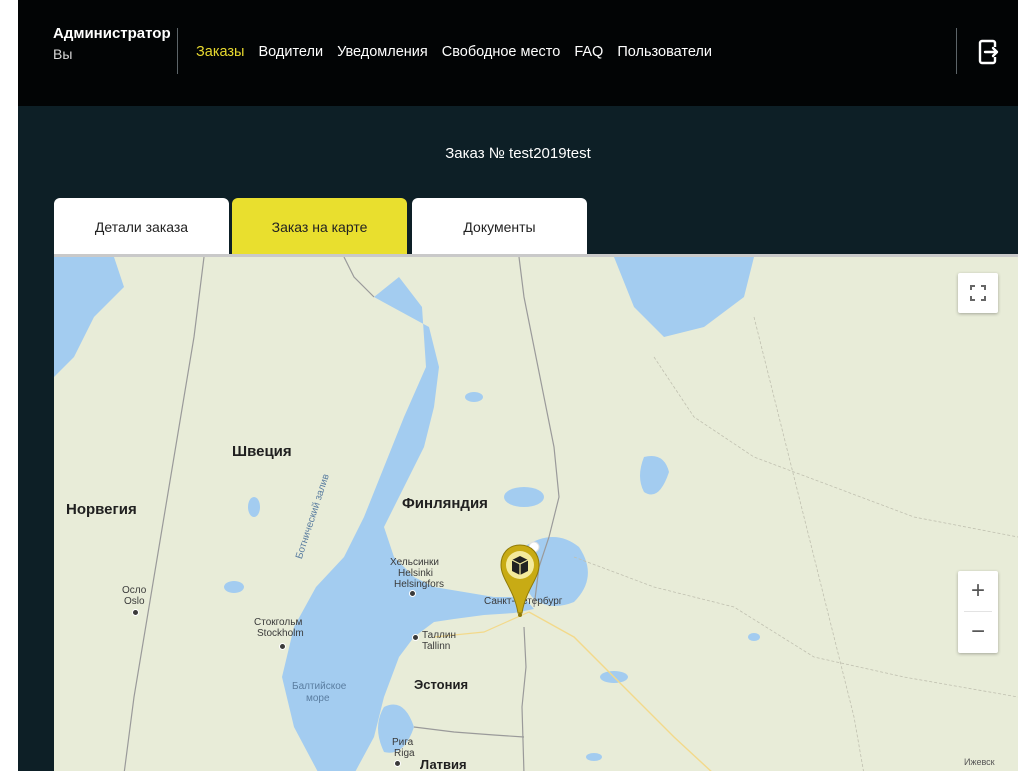 The height and width of the screenshot is (771, 1036). Describe the element at coordinates (63, 54) in the screenshot. I see `user-role: Вы` at that location.